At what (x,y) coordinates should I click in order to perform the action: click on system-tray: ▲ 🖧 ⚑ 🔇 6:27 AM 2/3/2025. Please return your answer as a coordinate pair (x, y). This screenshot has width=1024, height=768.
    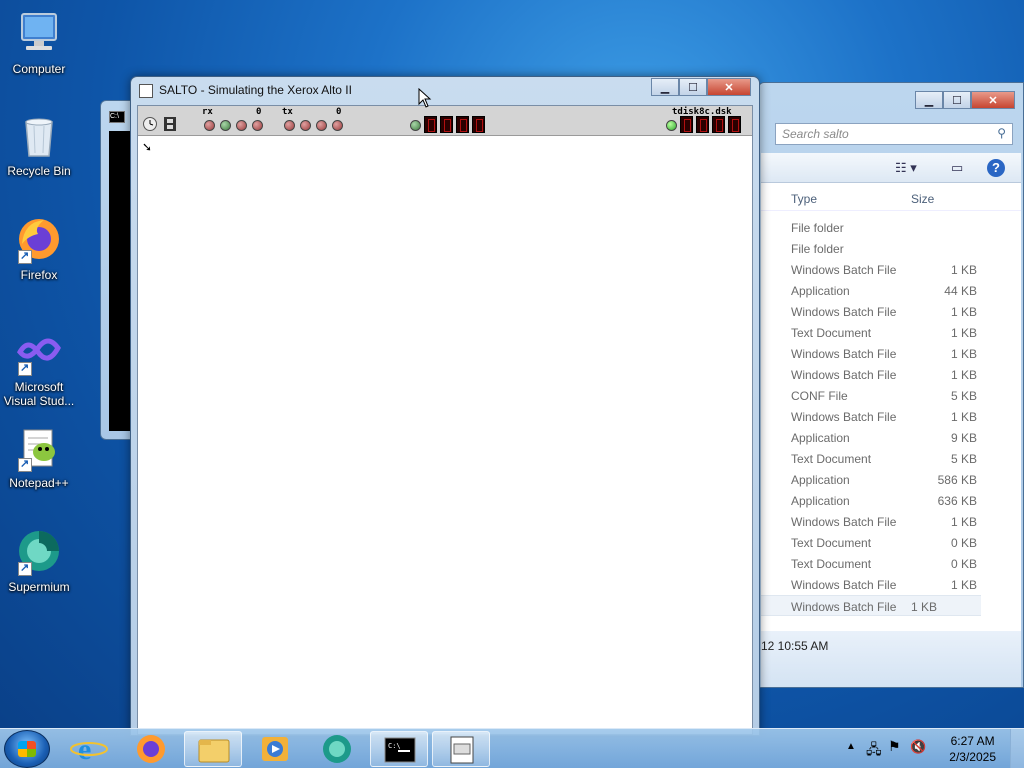
    Looking at the image, I should click on (929, 748).